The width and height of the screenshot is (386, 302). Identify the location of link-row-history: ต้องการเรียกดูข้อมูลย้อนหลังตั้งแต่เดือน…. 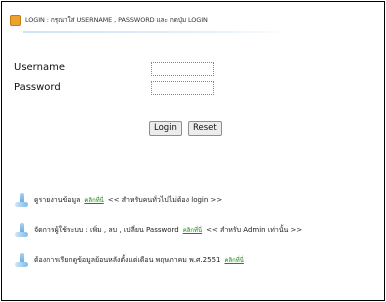
(131, 260).